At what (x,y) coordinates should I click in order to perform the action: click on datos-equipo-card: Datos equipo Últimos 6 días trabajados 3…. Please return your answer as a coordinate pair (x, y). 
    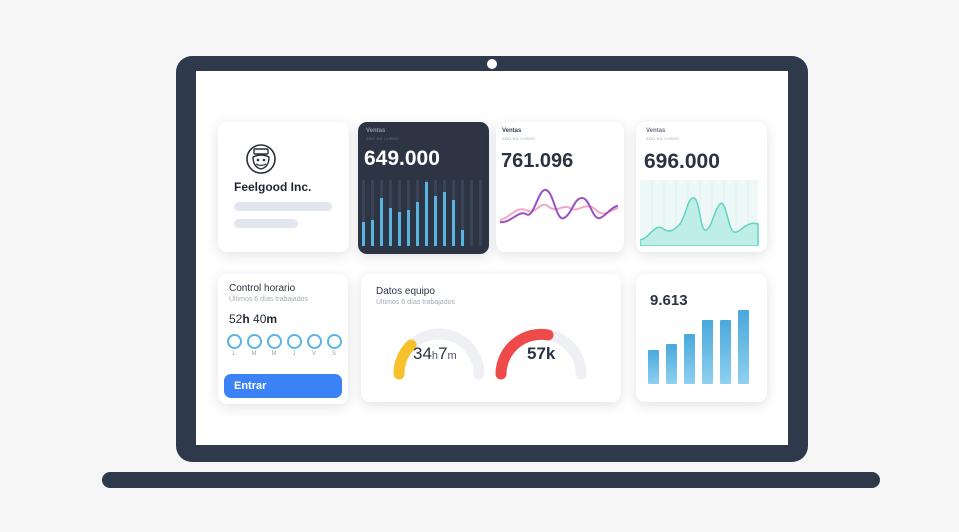
    Looking at the image, I should click on (491, 338).